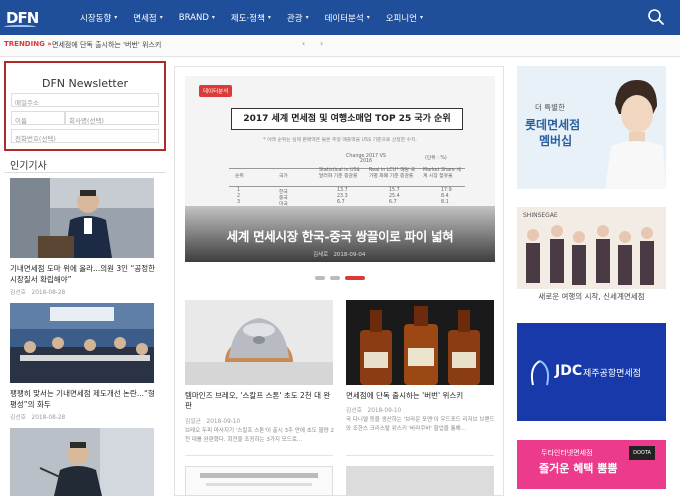  I want to click on table-header-rank: 순위, so click(239, 176).